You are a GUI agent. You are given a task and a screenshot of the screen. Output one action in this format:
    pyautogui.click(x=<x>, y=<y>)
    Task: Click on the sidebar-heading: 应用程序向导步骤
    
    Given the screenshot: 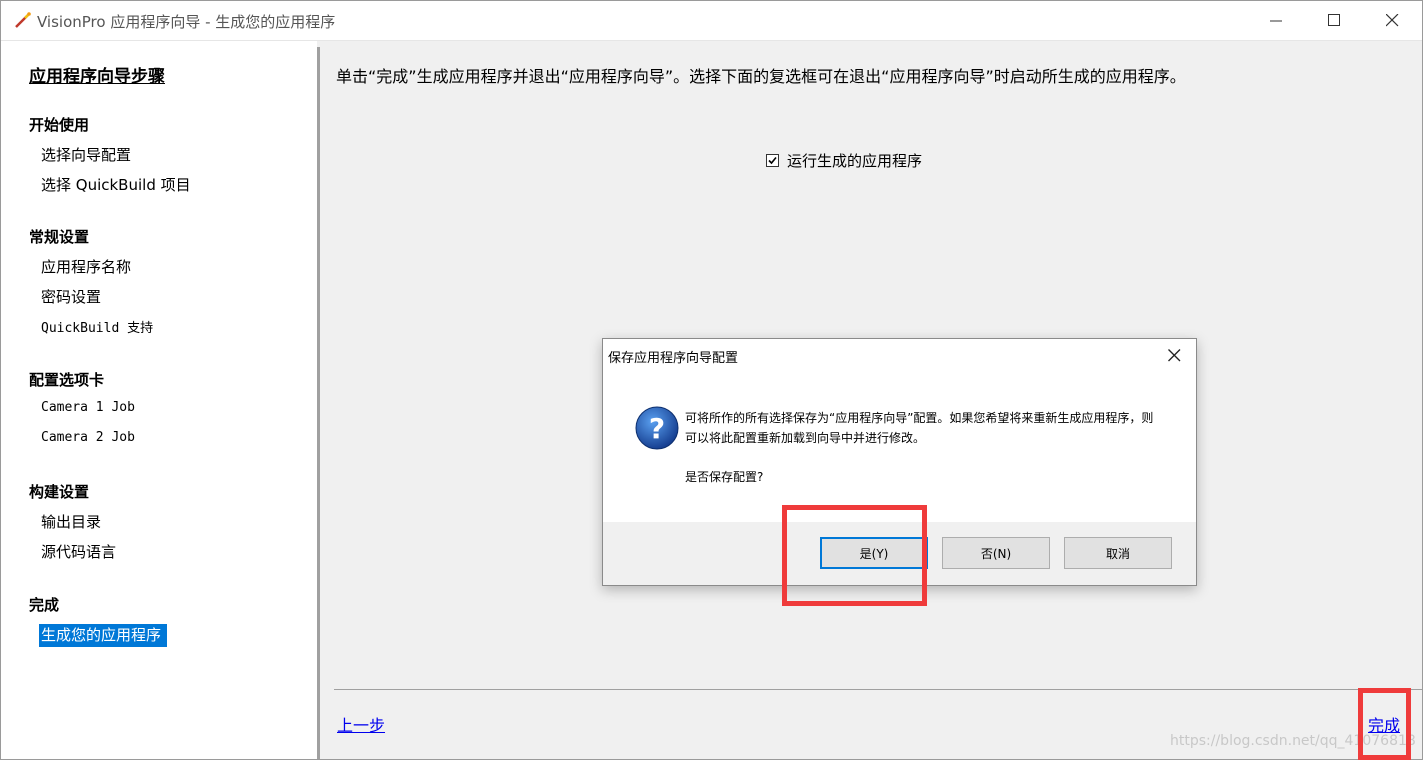 What is the action you would take?
    pyautogui.click(x=97, y=77)
    